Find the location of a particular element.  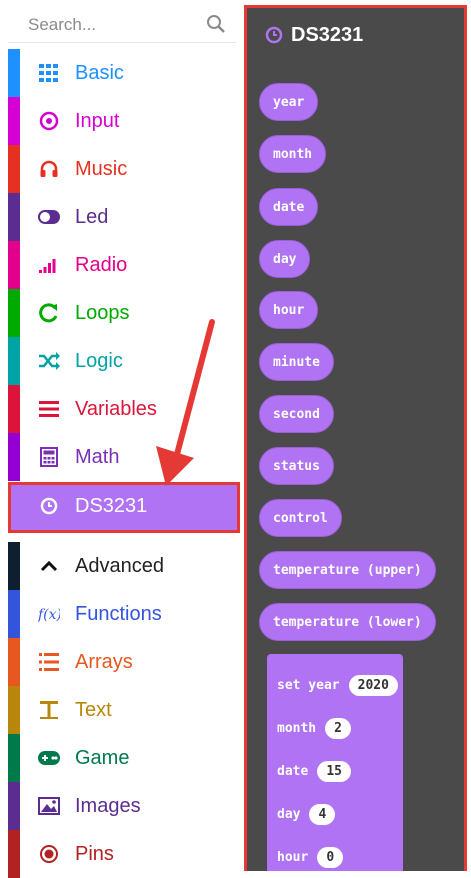

category-label: Text is located at coordinates (93, 710).